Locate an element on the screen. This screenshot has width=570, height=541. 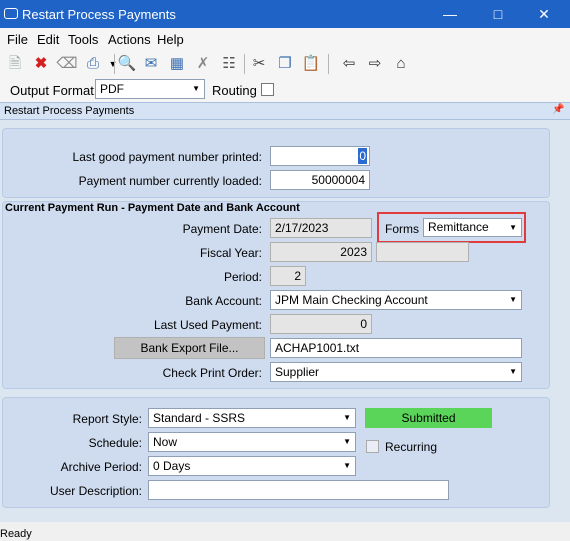
last-good-label: Last good payment number printed: is located at coordinates (167, 157).